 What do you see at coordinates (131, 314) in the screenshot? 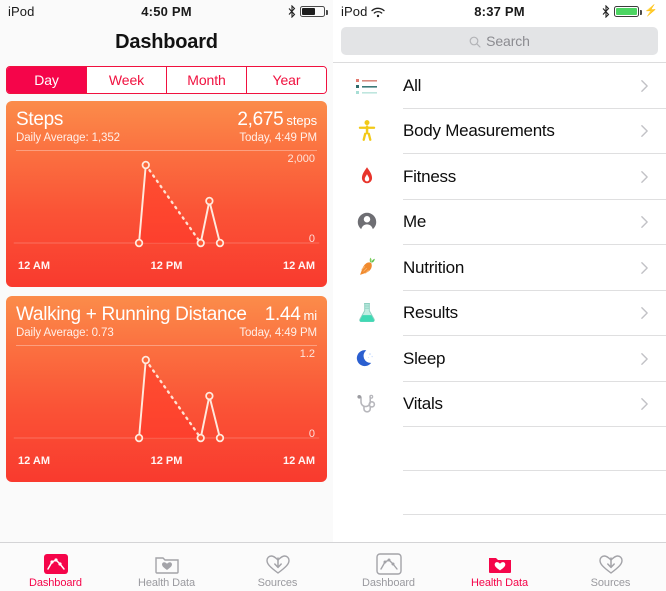
I see `card-distance-title: Walking + Running Distance` at bounding box center [131, 314].